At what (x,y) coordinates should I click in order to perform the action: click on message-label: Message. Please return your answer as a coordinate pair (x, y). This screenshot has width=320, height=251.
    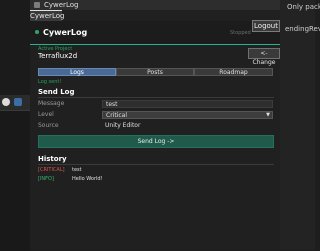
    Looking at the image, I should click on (51, 103).